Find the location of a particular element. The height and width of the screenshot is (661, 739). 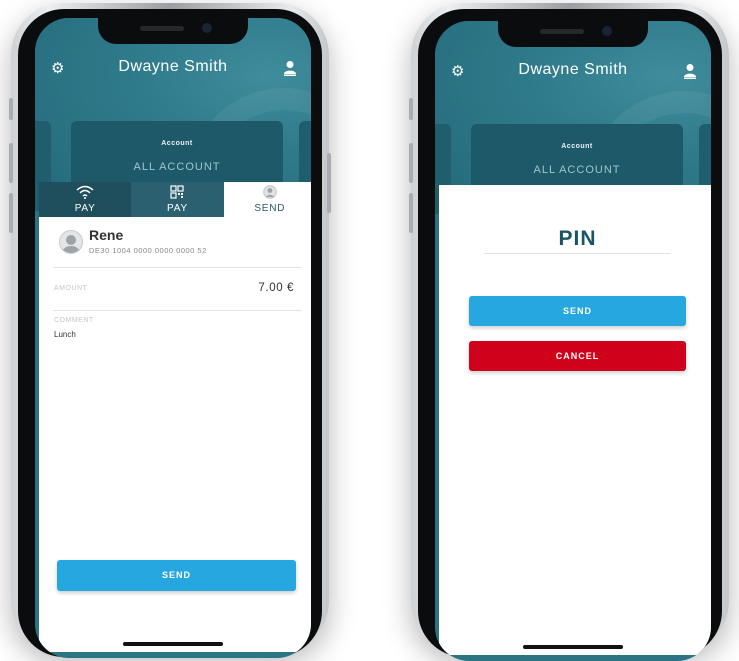

amount-label: AMOUNT is located at coordinates (71, 288).